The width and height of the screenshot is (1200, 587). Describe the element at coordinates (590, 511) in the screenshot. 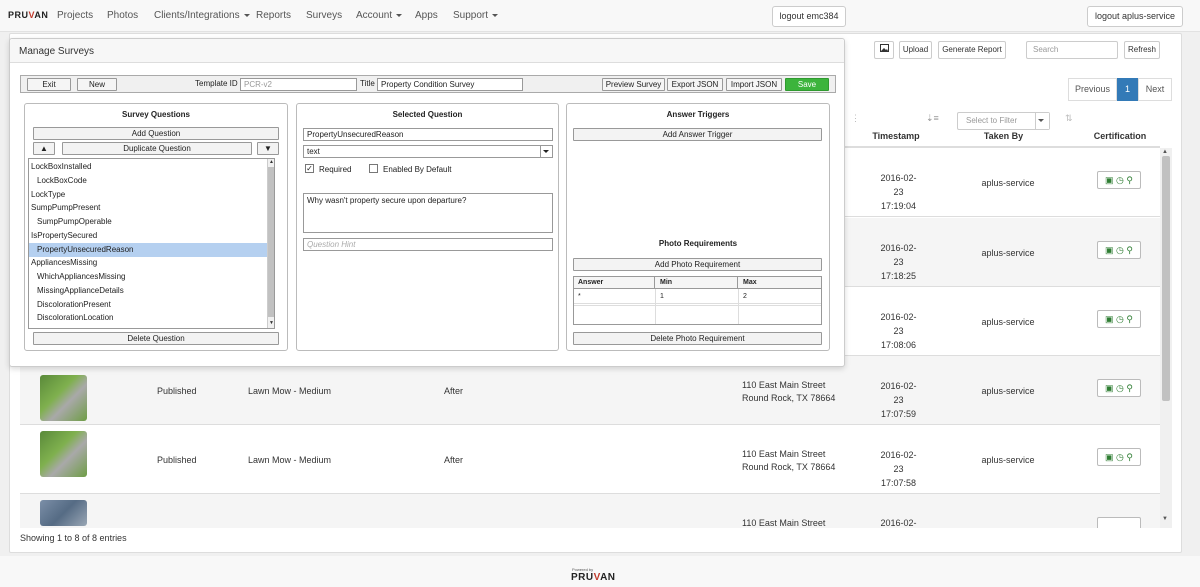

I see `table-row: 110 East Main Street 2016-02-23` at that location.